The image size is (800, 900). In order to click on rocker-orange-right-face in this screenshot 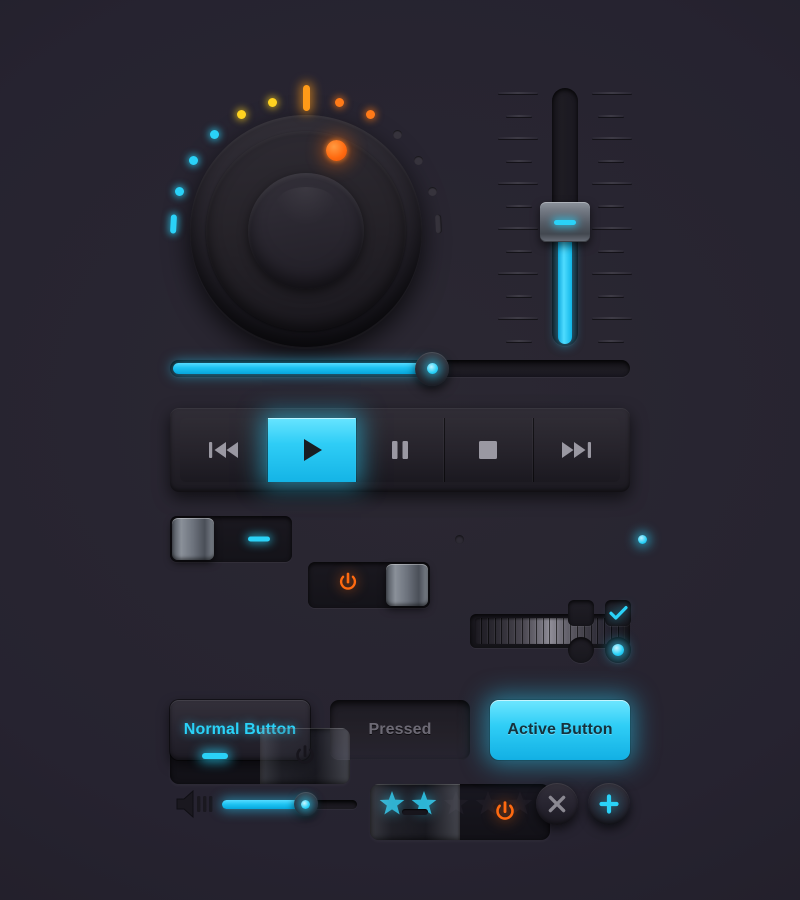, I will do `click(505, 812)`.